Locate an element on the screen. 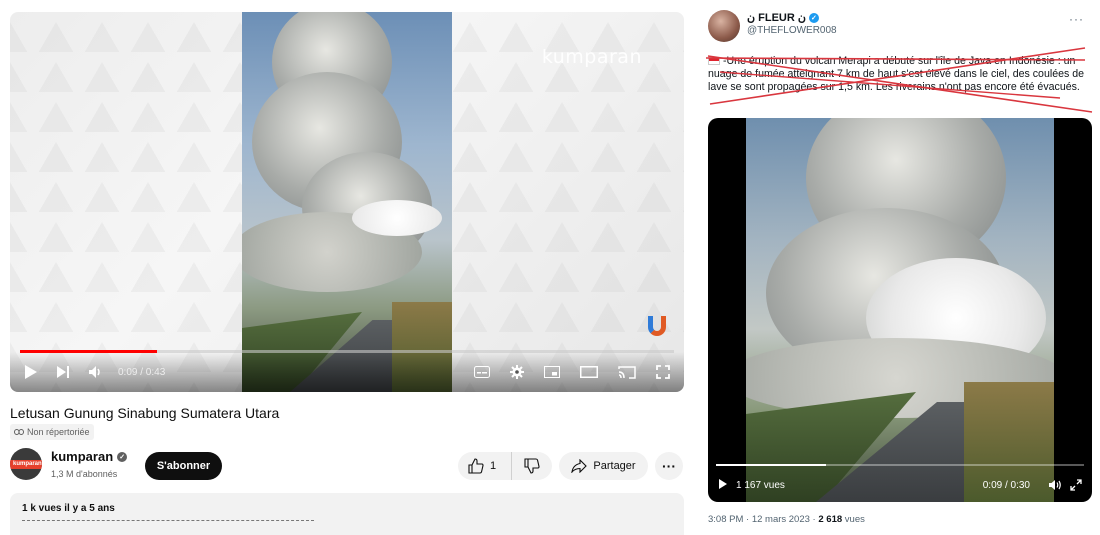  author-name: ن FLEUR ن ✓ is located at coordinates (783, 17).